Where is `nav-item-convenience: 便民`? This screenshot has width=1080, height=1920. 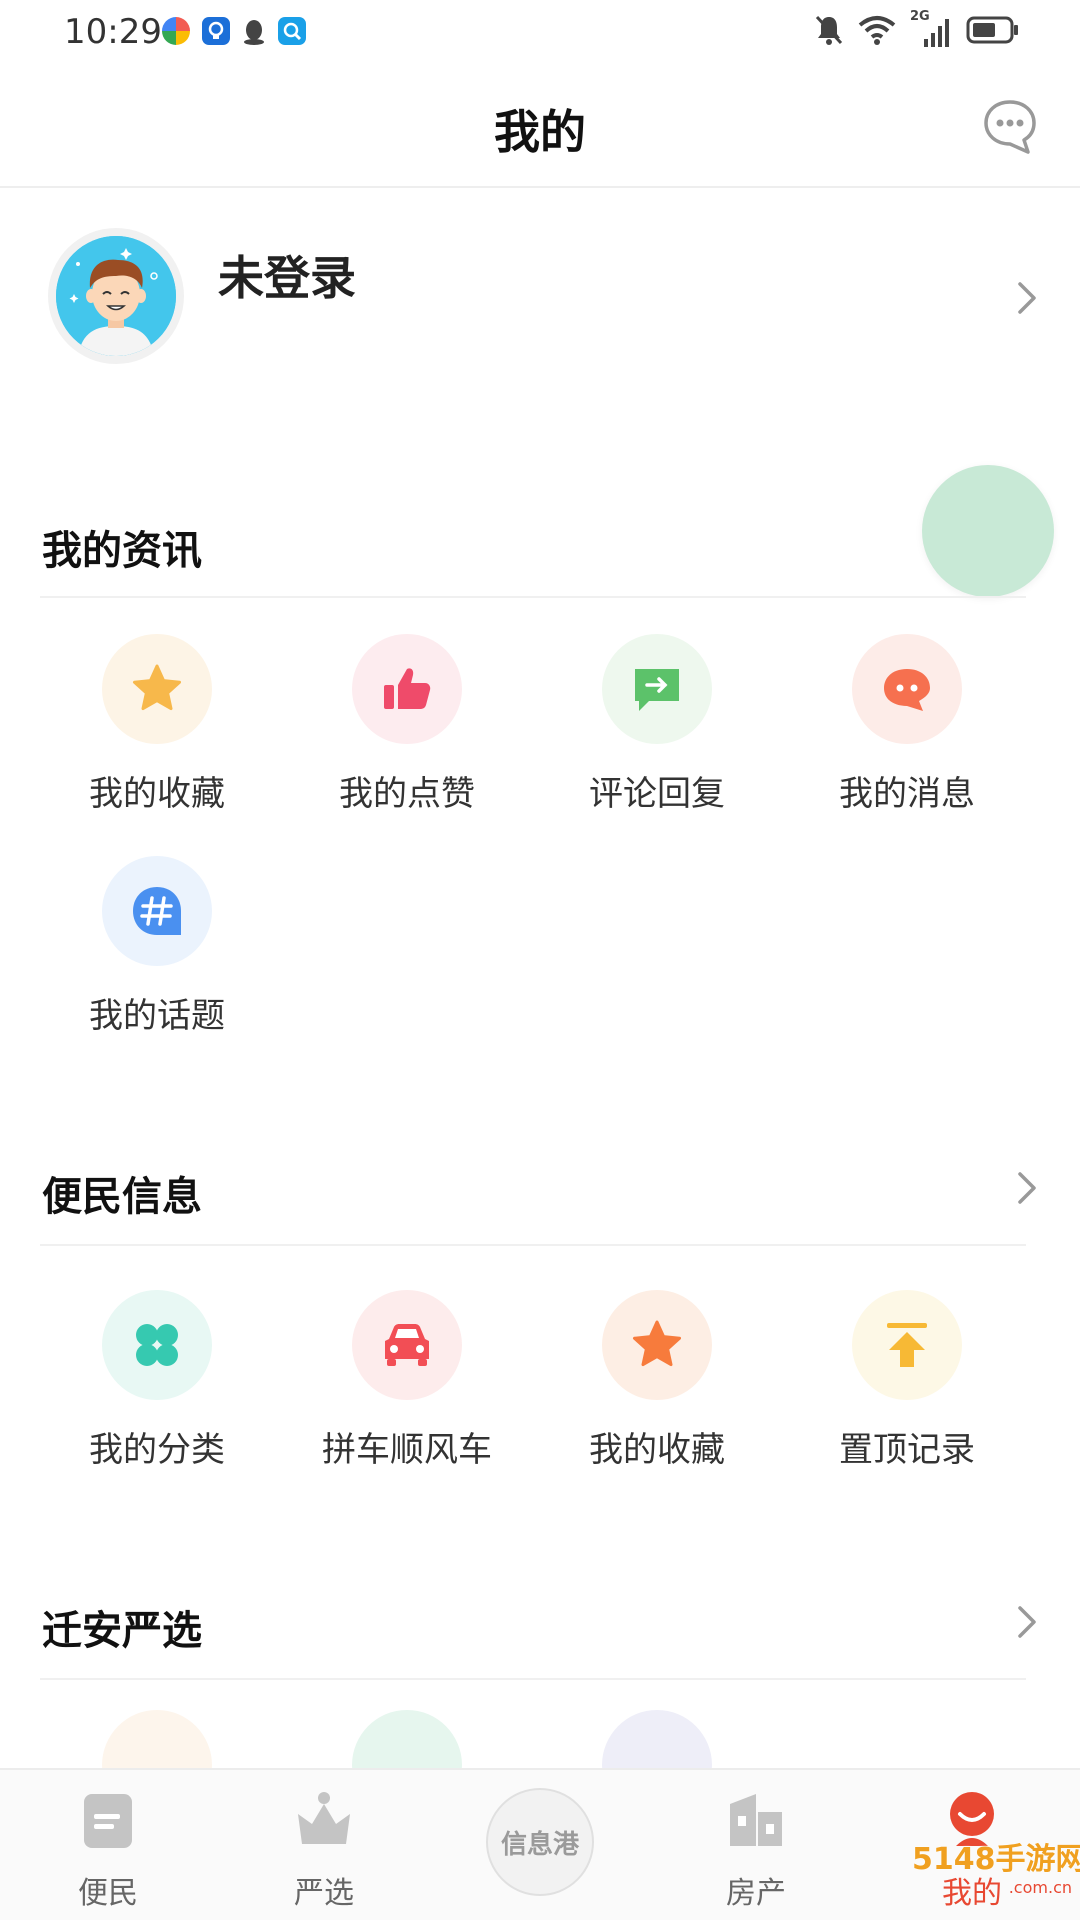 nav-item-convenience: 便民 is located at coordinates (108, 1845).